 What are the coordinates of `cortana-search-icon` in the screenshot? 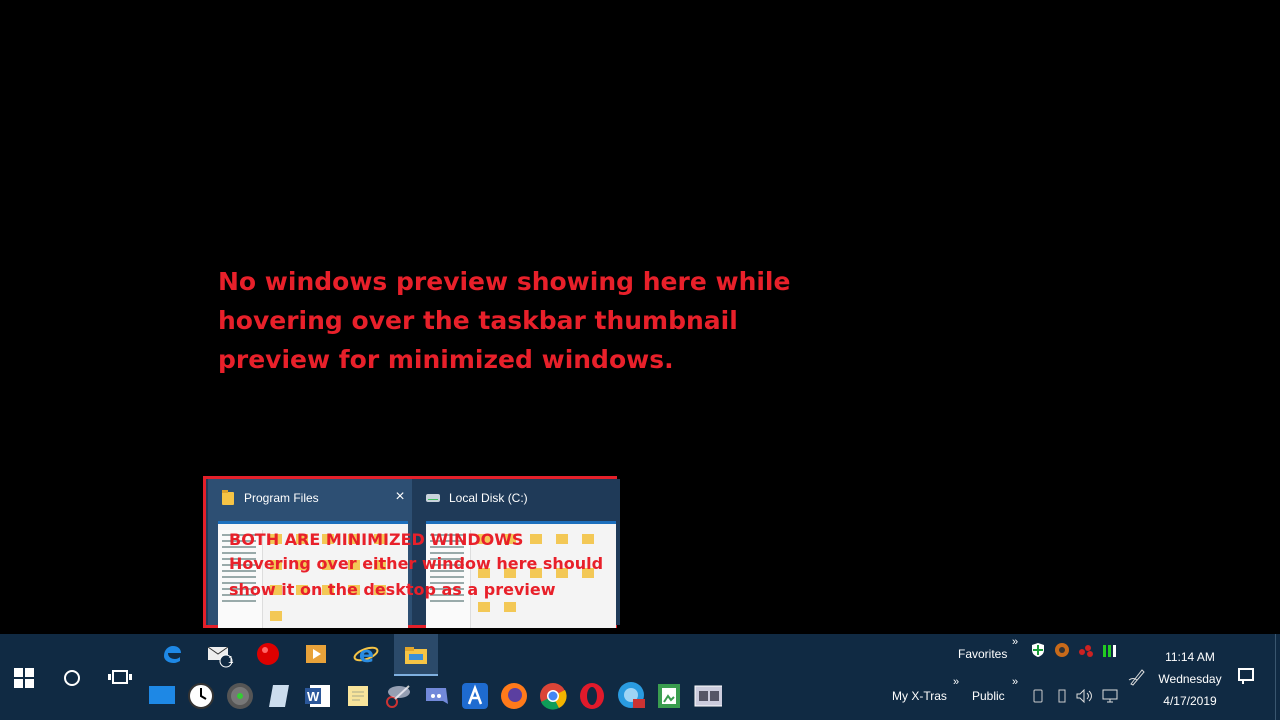 It's located at (72, 678).